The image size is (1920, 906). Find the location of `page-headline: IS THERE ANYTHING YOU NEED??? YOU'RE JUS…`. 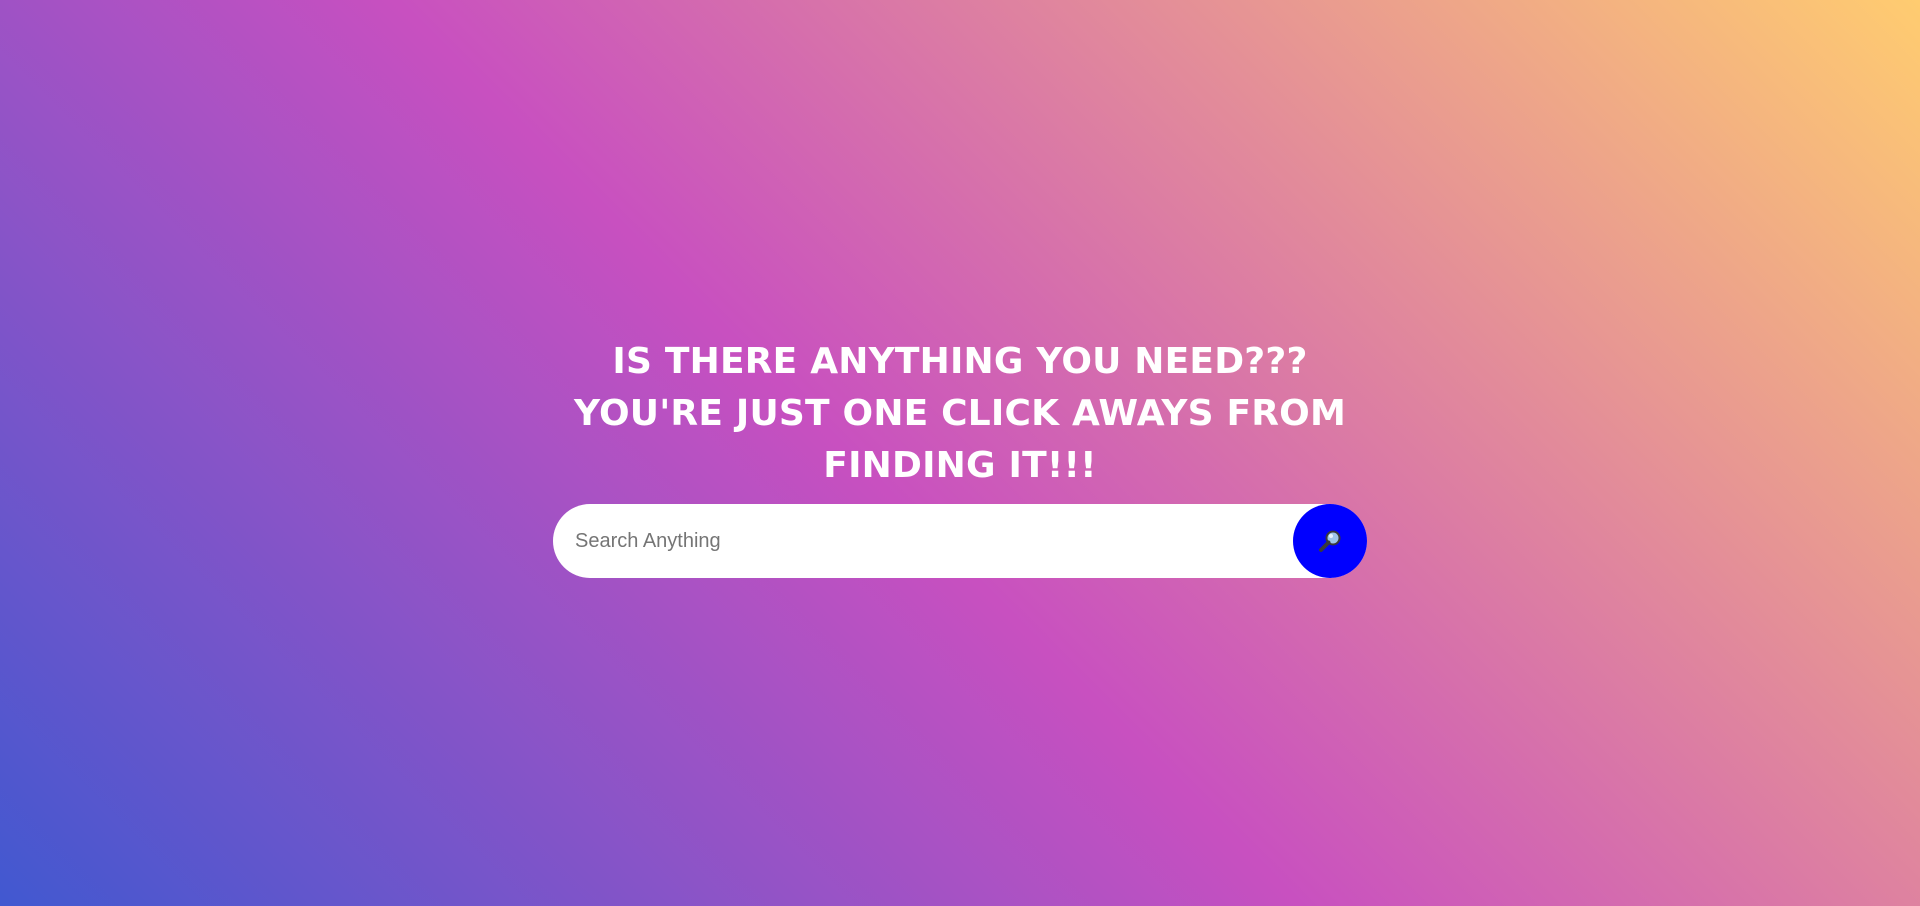

page-headline: IS THERE ANYTHING YOU NEED??? YOU'RE JUS… is located at coordinates (959, 413).